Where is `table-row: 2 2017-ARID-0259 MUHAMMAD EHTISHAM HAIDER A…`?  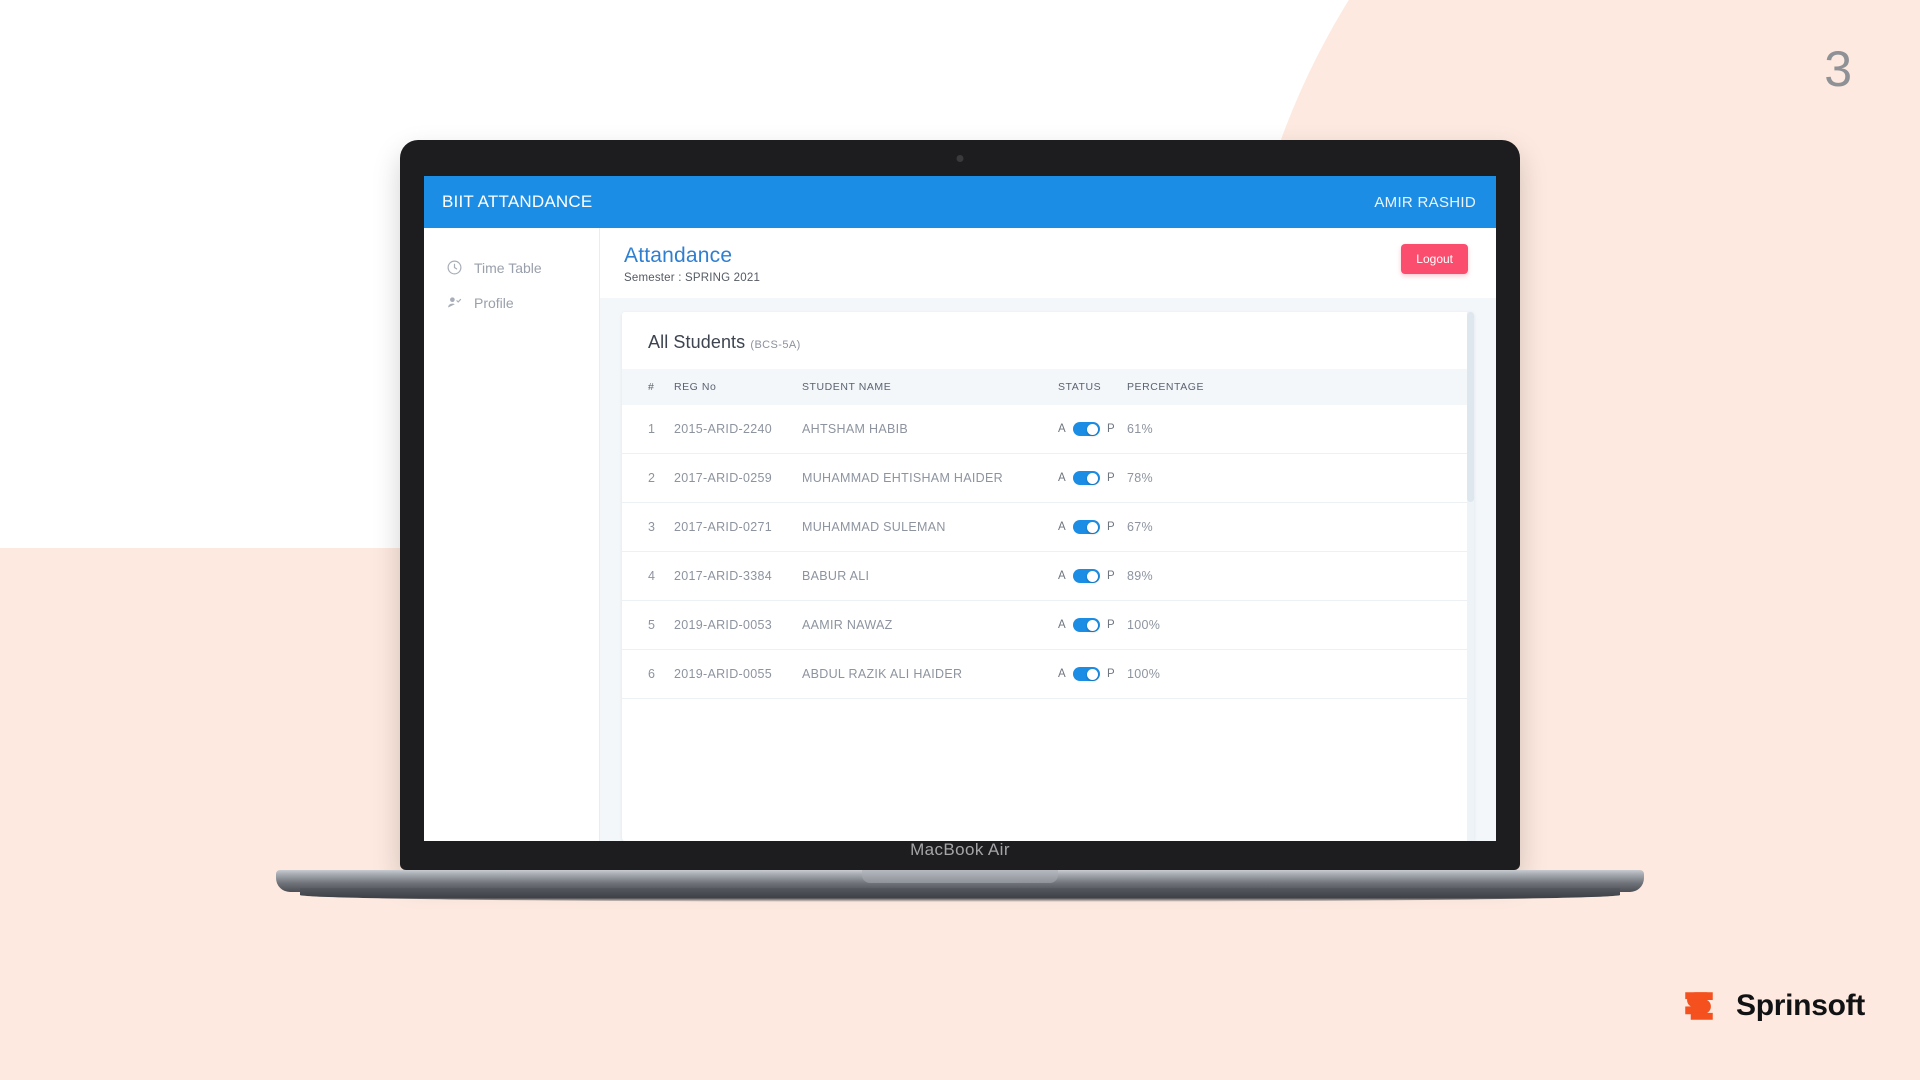 table-row: 2 2017-ARID-0259 MUHAMMAD EHTISHAM HAIDER A… is located at coordinates (1048, 478).